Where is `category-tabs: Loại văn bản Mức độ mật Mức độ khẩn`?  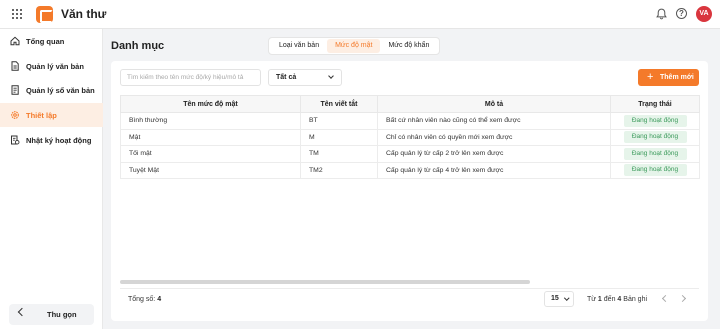 category-tabs: Loại văn bản Mức độ mật Mức độ khẩn is located at coordinates (354, 46).